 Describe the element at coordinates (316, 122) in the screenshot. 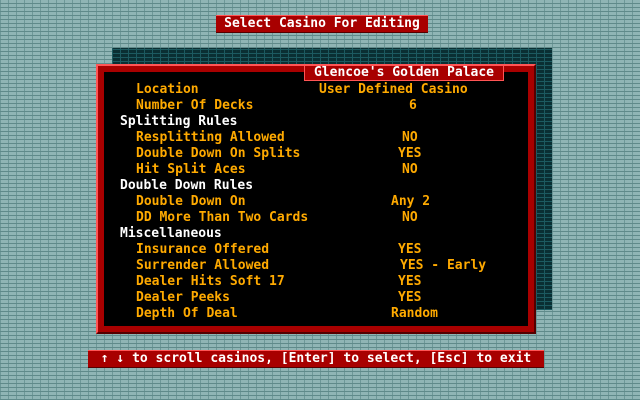

I see `section-header: Splitting Rules` at that location.